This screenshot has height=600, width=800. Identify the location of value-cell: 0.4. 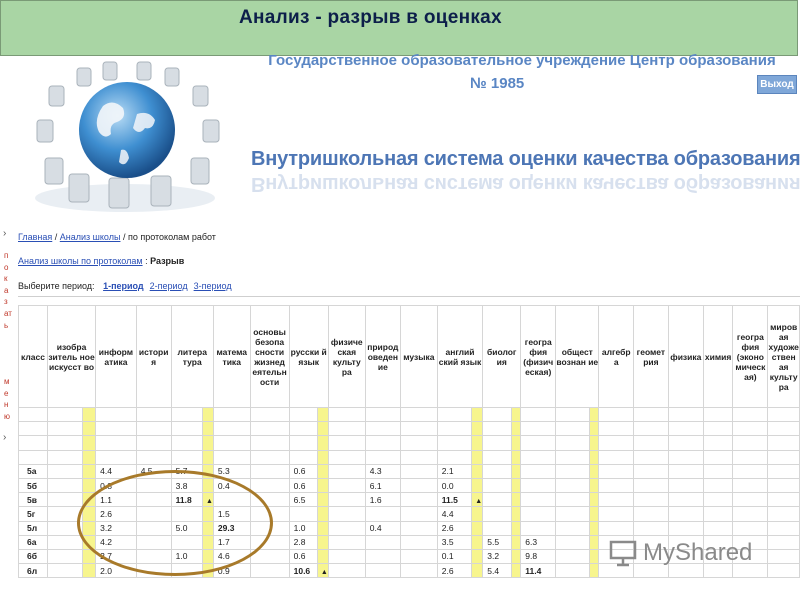
(231, 485).